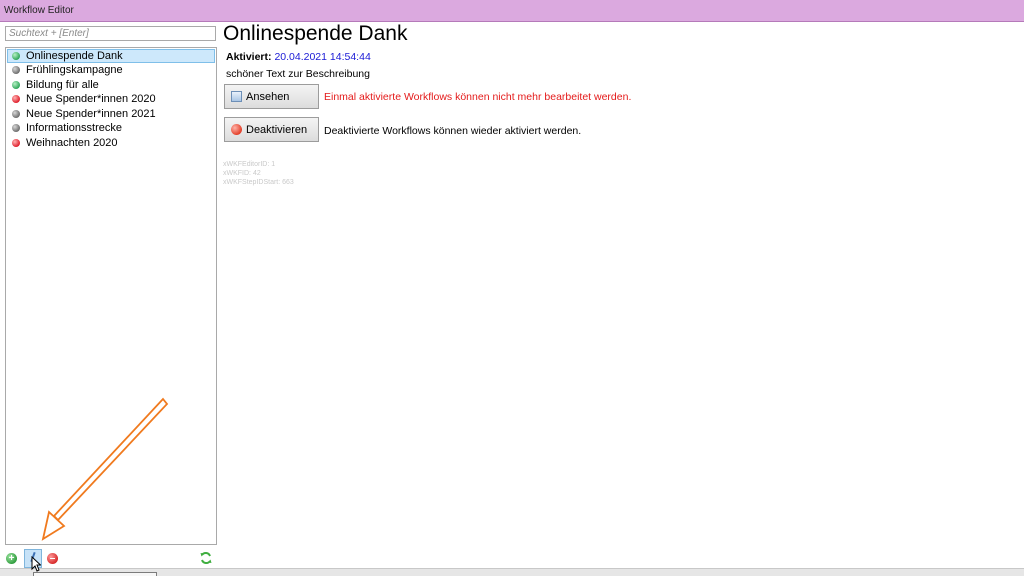 This screenshot has width=1024, height=576. I want to click on add-workflow-button: +, so click(11, 558).